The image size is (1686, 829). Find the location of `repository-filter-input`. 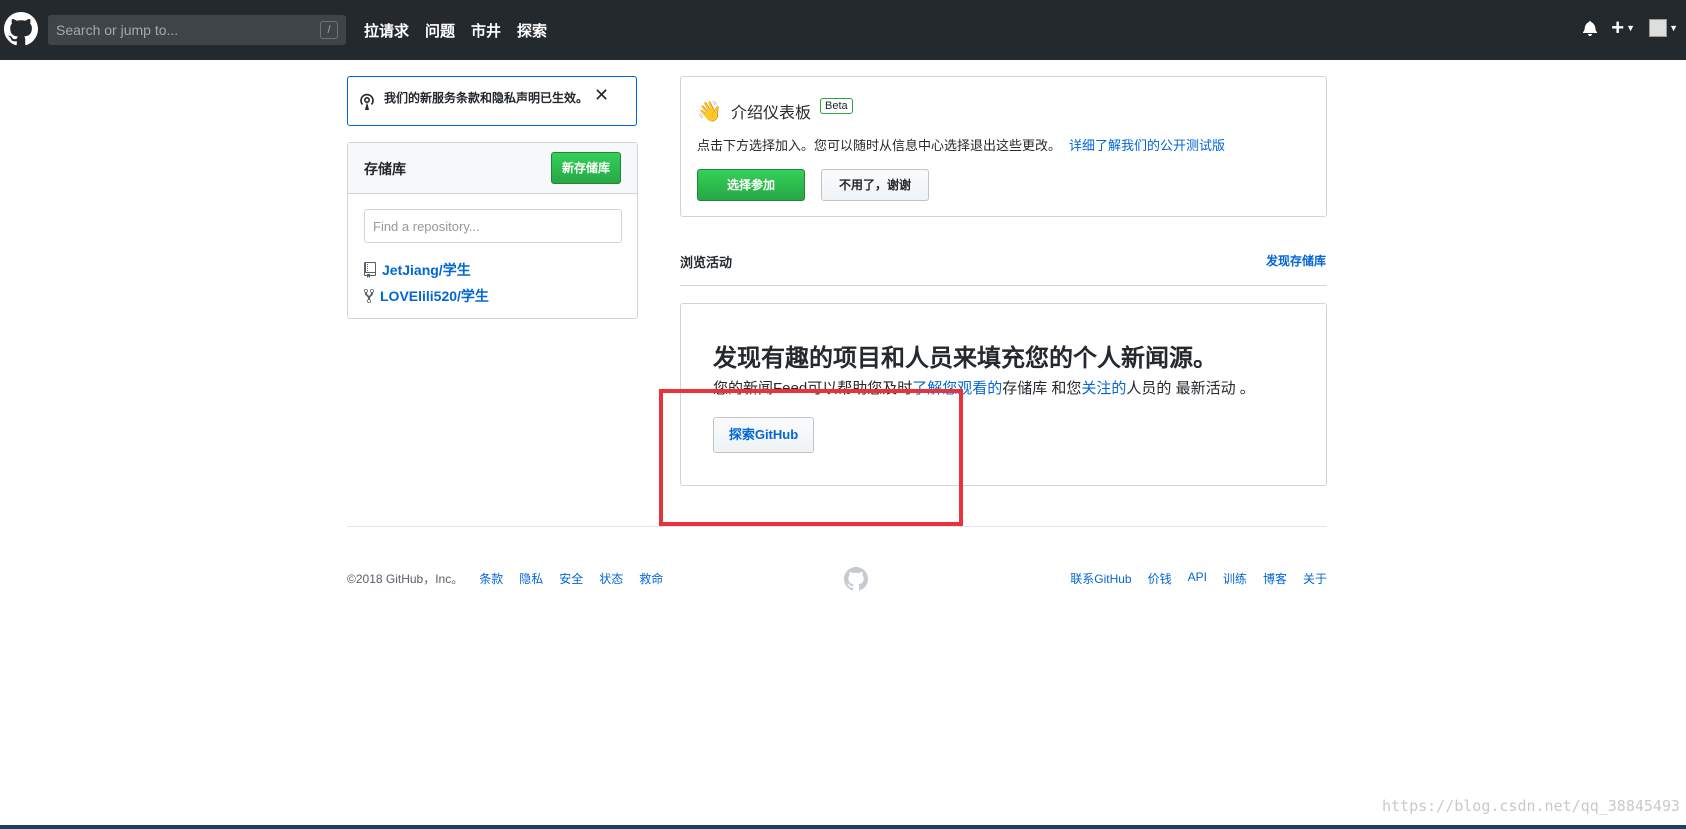

repository-filter-input is located at coordinates (493, 226).